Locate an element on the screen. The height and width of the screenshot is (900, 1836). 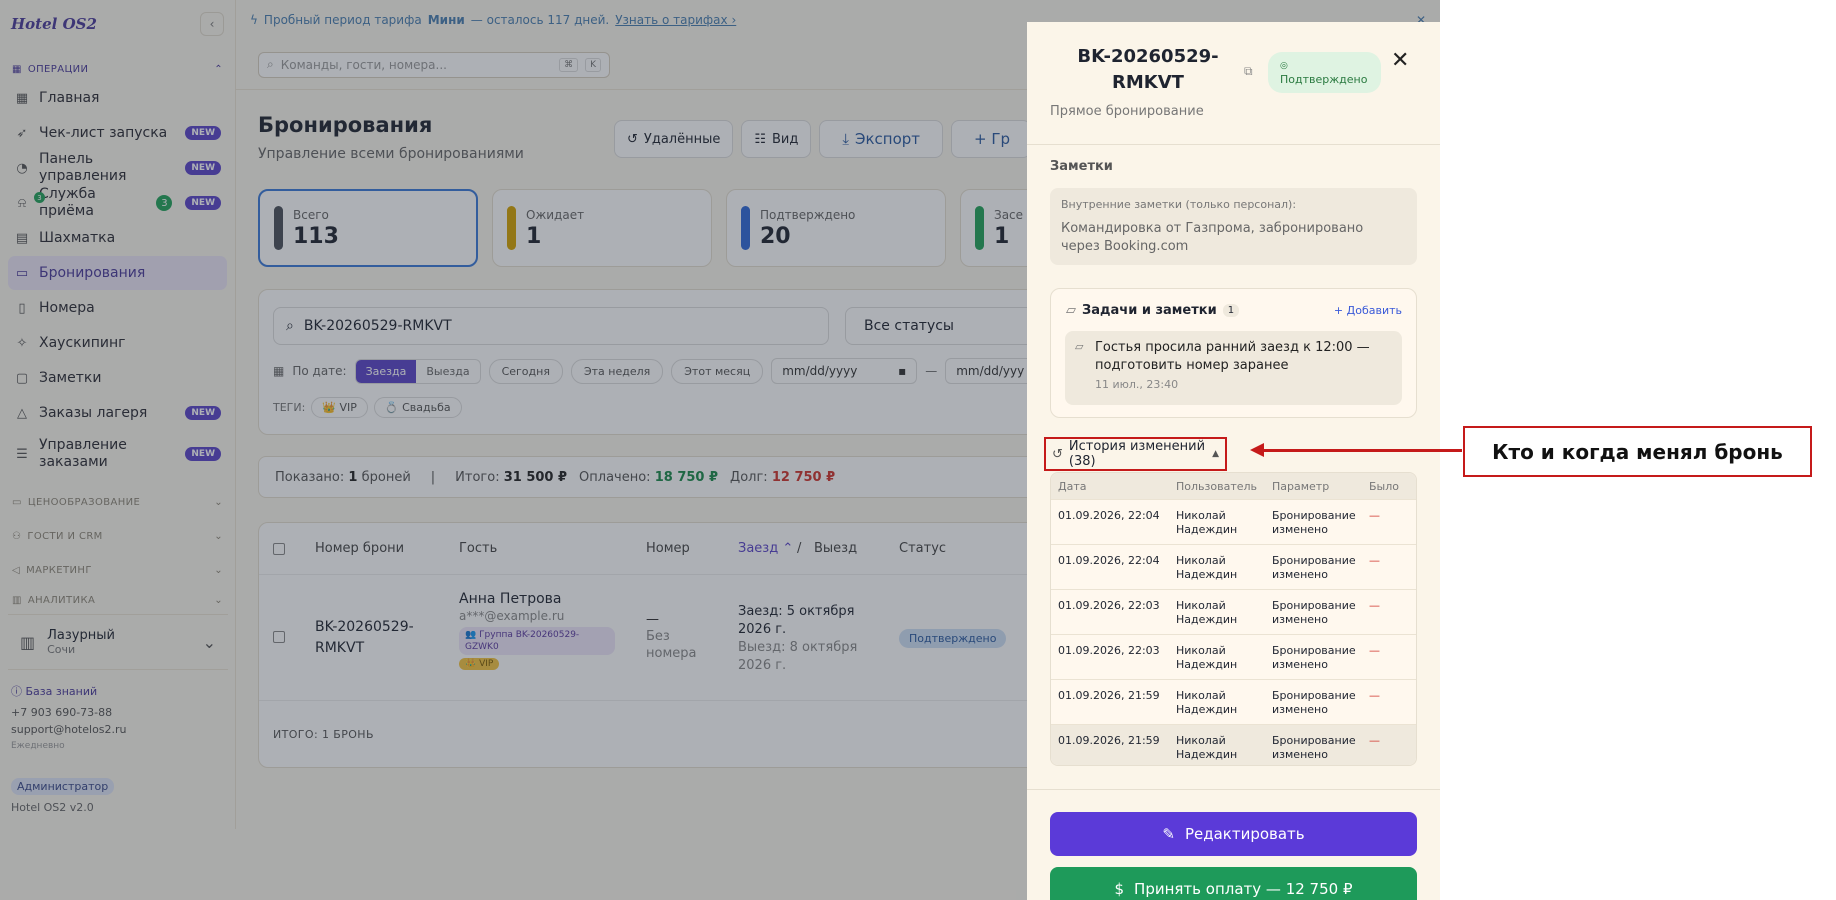
button-label: Редактировать is located at coordinates (1244, 834).